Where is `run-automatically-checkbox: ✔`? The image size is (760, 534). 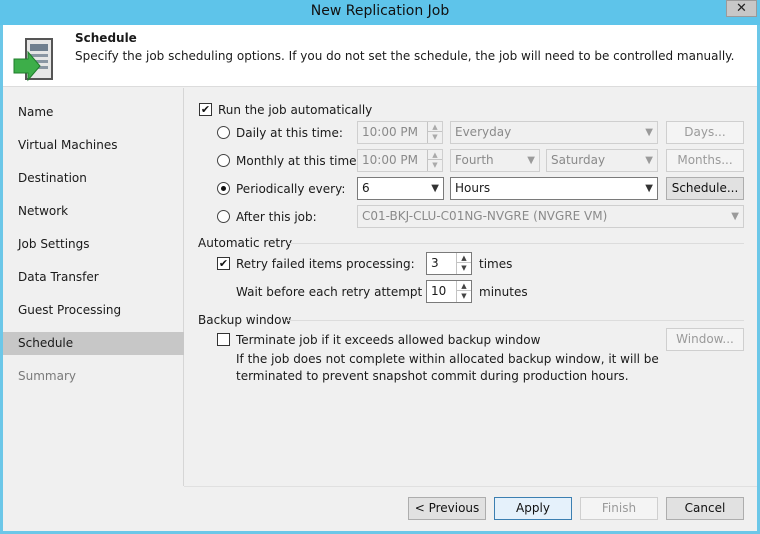
run-automatically-checkbox: ✔ is located at coordinates (205, 109).